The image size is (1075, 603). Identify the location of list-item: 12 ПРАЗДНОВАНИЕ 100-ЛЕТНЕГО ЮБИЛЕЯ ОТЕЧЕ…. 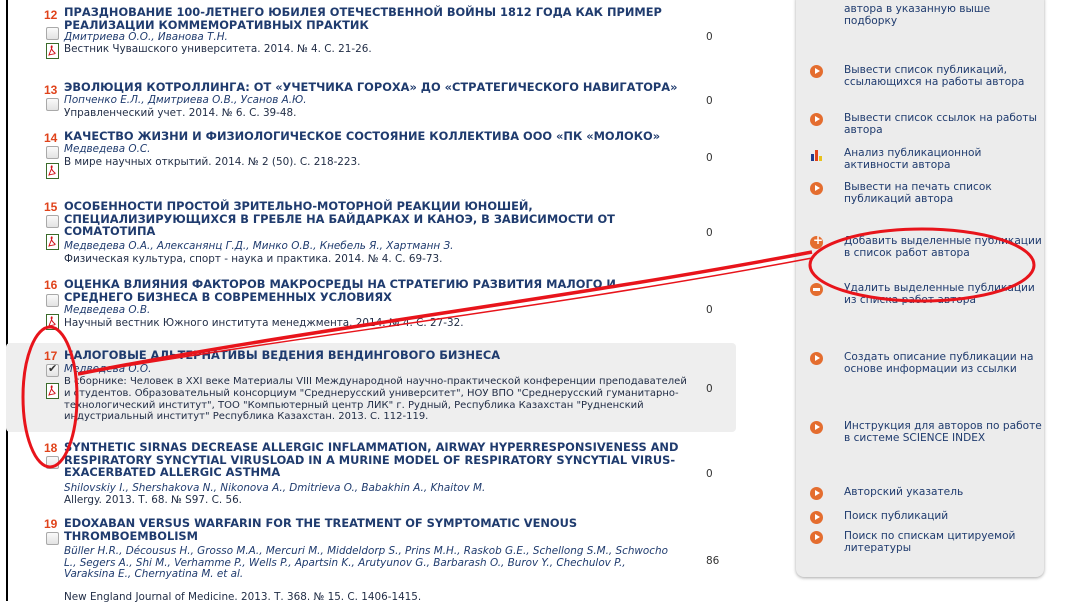
(371, 31).